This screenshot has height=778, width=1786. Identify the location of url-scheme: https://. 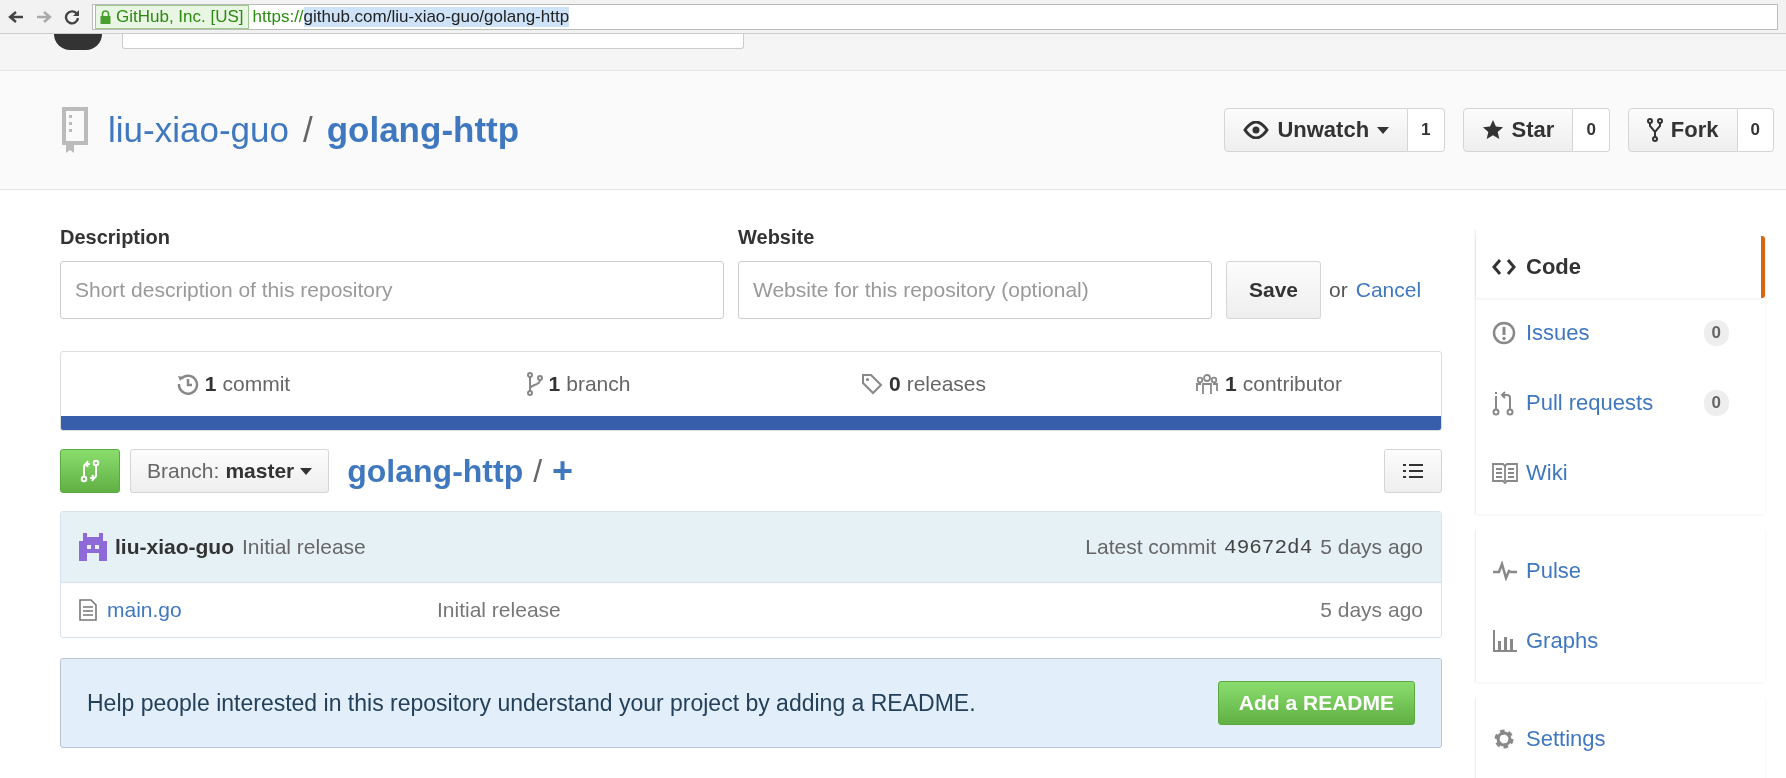
(278, 16).